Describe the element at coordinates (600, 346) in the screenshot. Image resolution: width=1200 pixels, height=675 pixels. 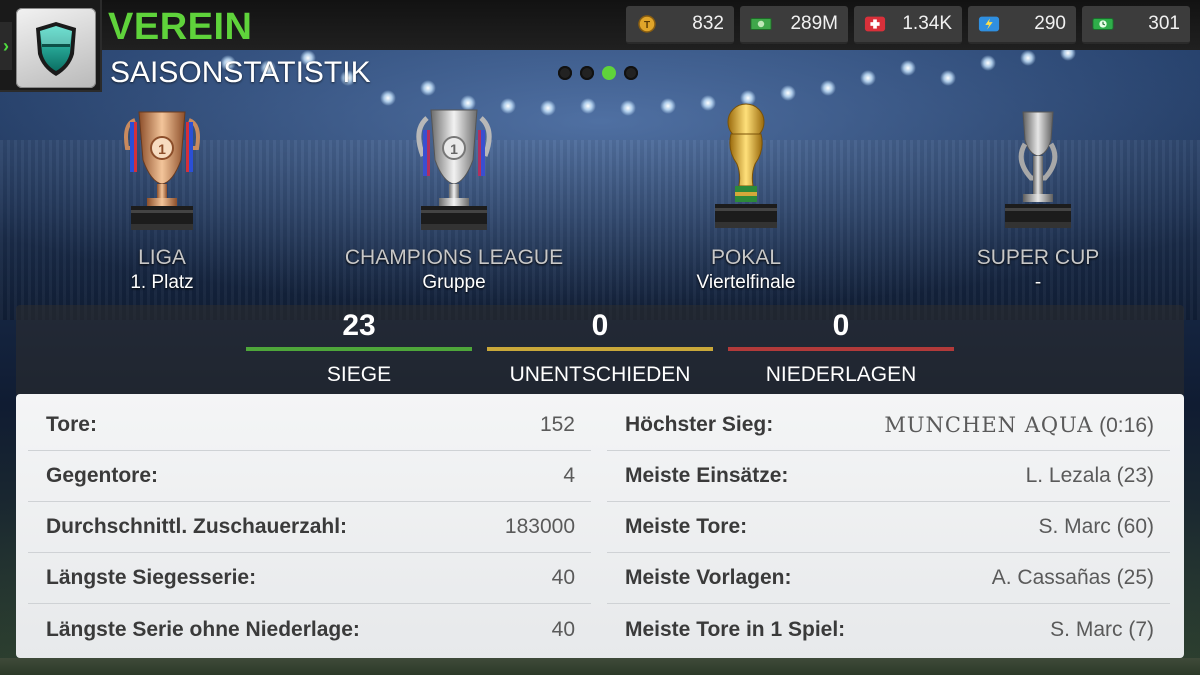
I see `record-draws: 0 UNENTSCHIEDEN` at that location.